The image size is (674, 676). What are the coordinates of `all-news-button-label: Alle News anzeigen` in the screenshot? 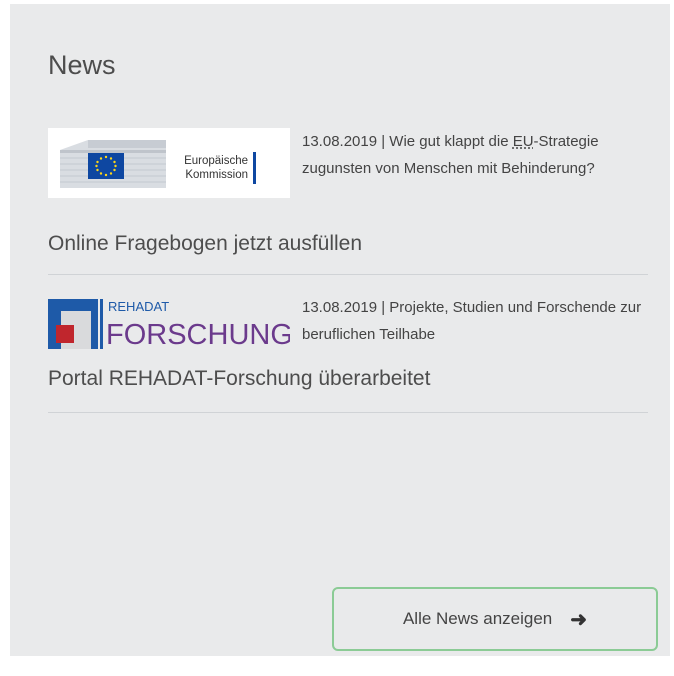 It's located at (477, 618).